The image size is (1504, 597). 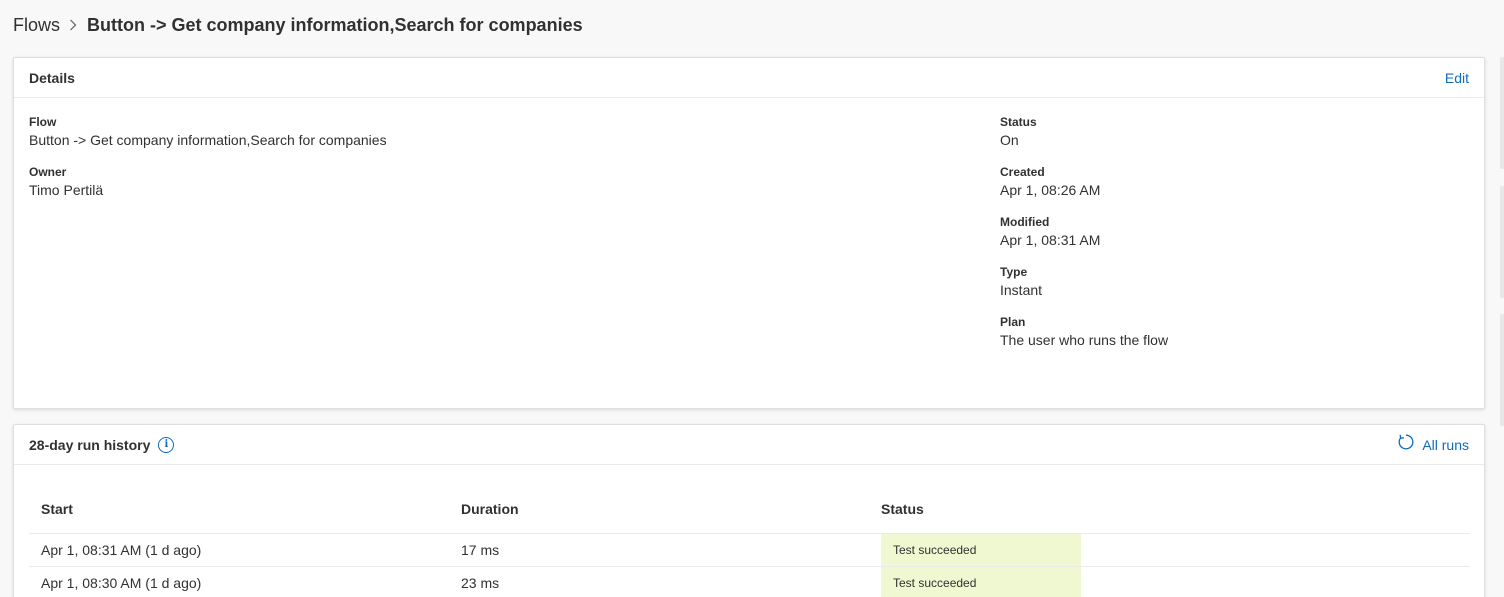 What do you see at coordinates (36, 25) in the screenshot?
I see `breadcrumb-flows-link: Flows` at bounding box center [36, 25].